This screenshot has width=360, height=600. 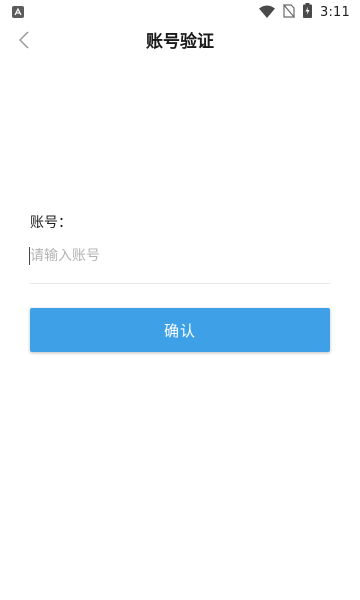 What do you see at coordinates (180, 283) in the screenshot?
I see `account-input-underline` at bounding box center [180, 283].